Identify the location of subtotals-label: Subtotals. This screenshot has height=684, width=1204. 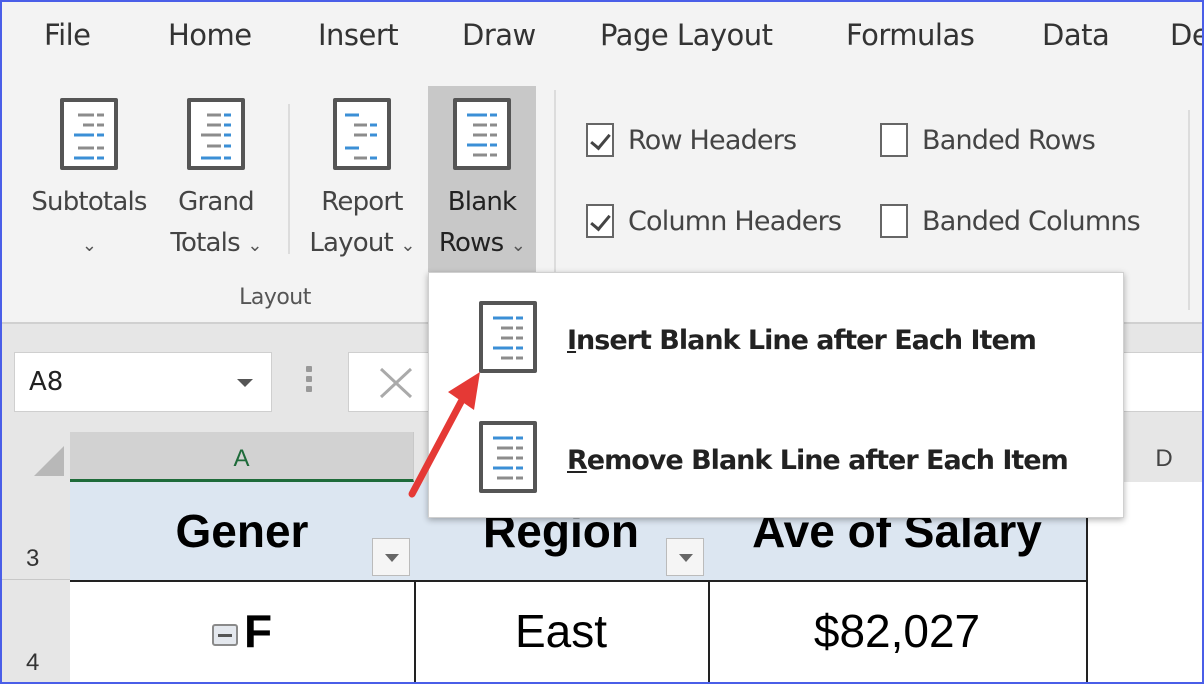
(89, 202).